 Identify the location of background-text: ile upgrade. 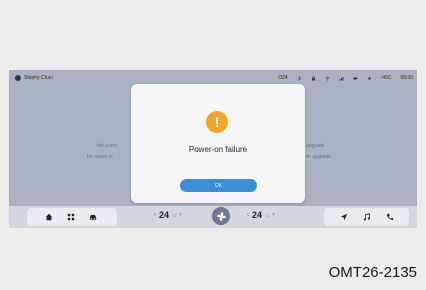
(318, 157).